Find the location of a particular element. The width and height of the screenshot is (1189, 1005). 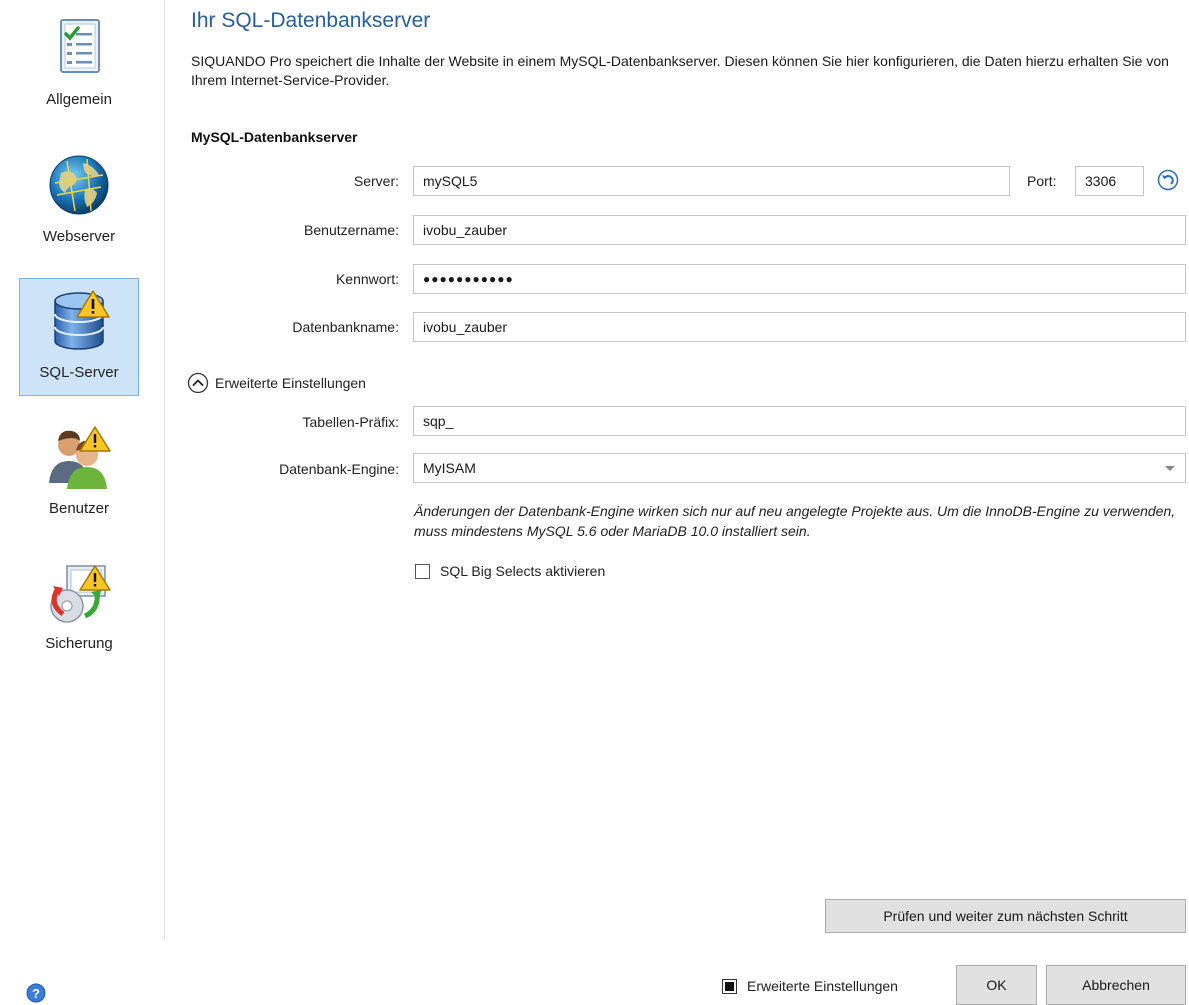

sidebar-item-sql-server: SQL-Server is located at coordinates (79, 337).